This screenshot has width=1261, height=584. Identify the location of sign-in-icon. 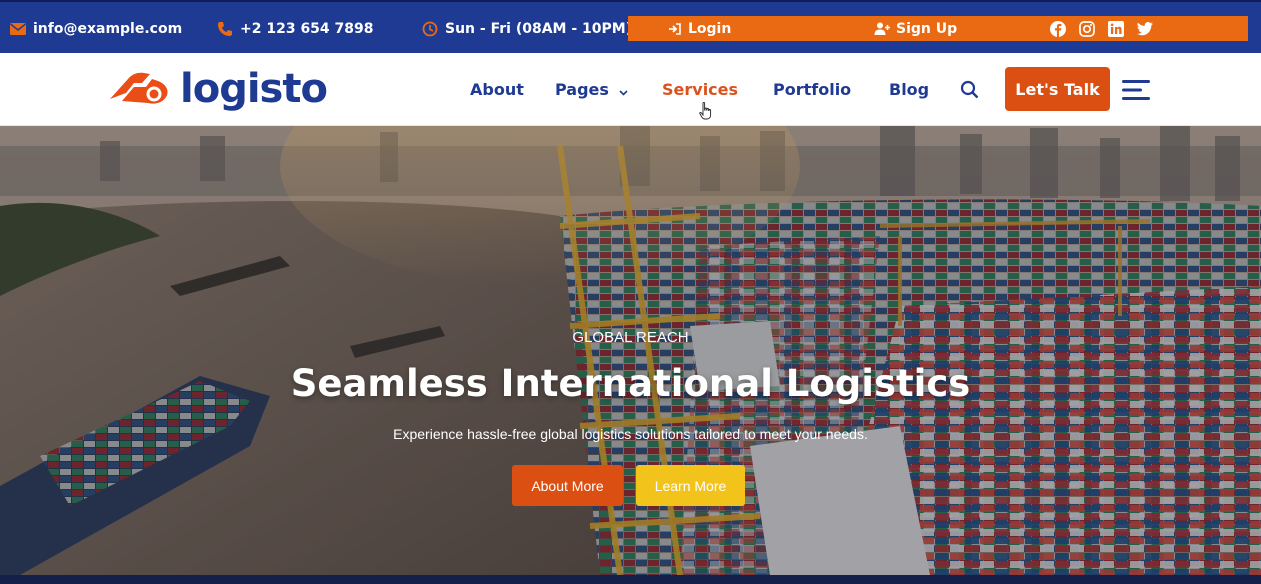
(675, 28).